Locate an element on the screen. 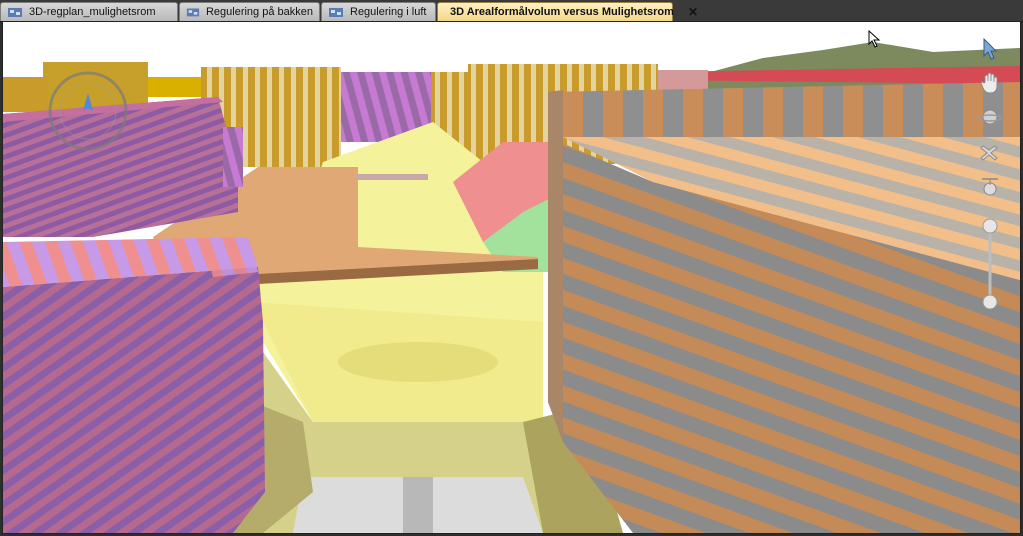  navigation-toolbar is located at coordinates (990, 181).